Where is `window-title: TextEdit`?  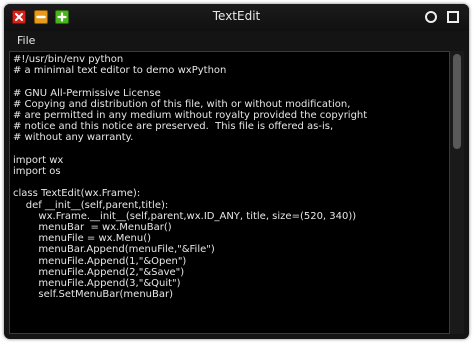 window-title: TextEdit is located at coordinates (236, 16).